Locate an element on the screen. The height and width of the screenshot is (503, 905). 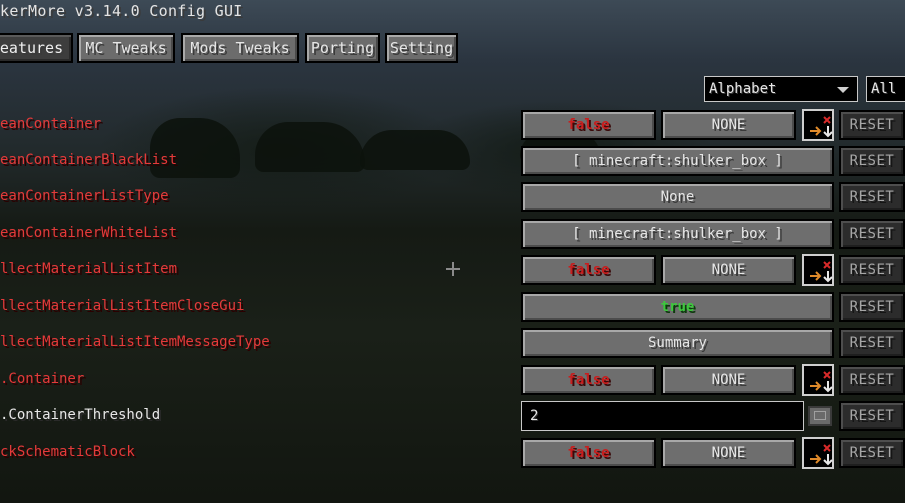
sort-dropdown: Alphabet is located at coordinates (781, 89).